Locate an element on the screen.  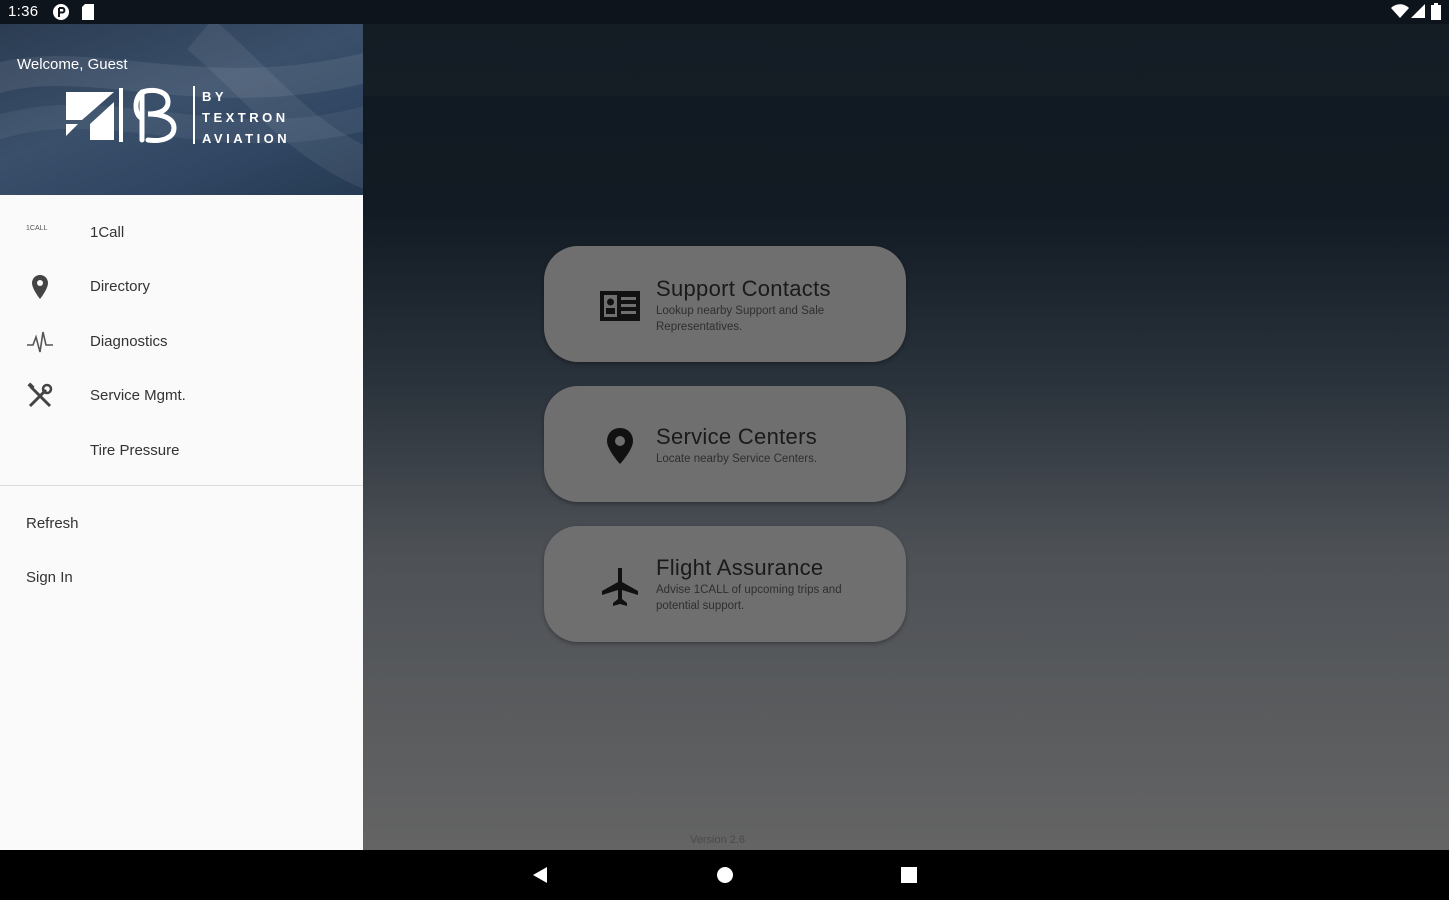
wifi-icon is located at coordinates (1400, 11).